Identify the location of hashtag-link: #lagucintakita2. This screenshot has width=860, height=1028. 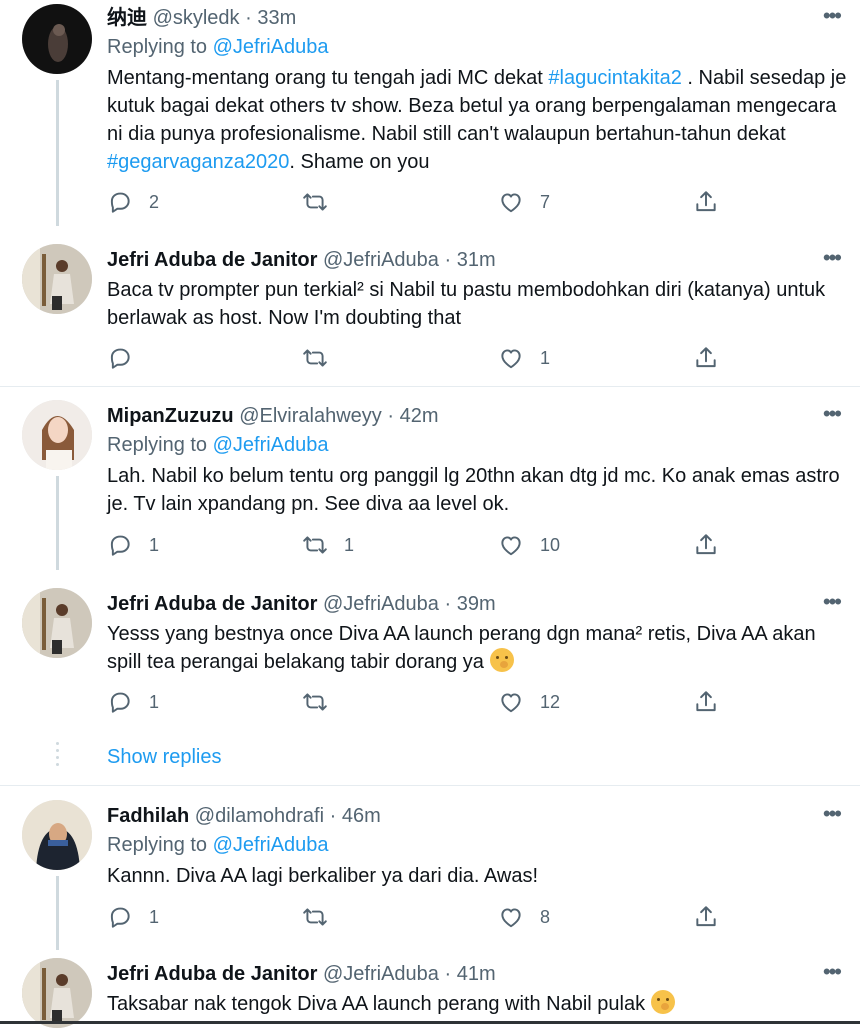
(614, 78).